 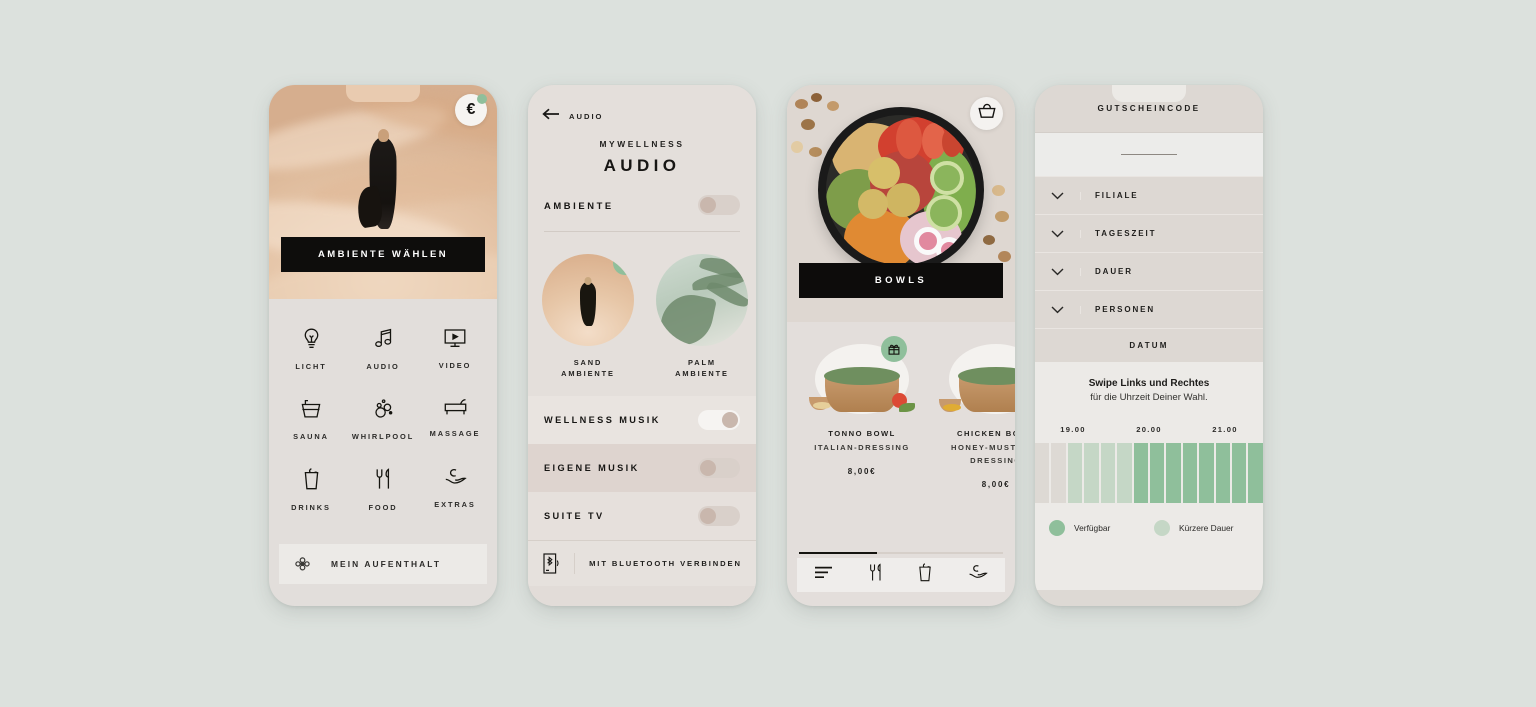 What do you see at coordinates (383, 422) in the screenshot?
I see `sidebar-item-whirlpool: WHIRLPOOL` at bounding box center [383, 422].